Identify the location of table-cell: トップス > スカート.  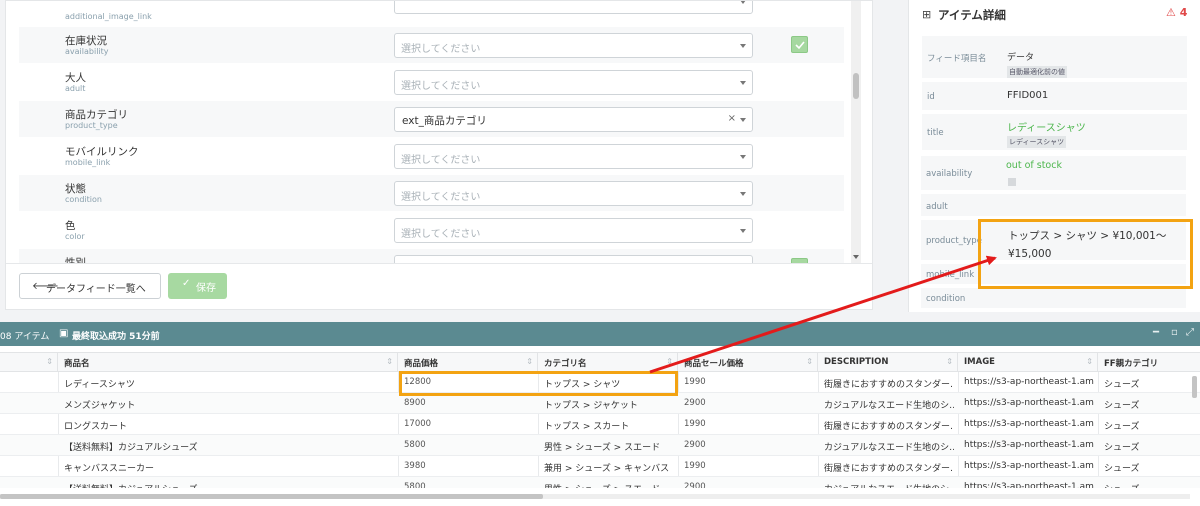
(609, 425).